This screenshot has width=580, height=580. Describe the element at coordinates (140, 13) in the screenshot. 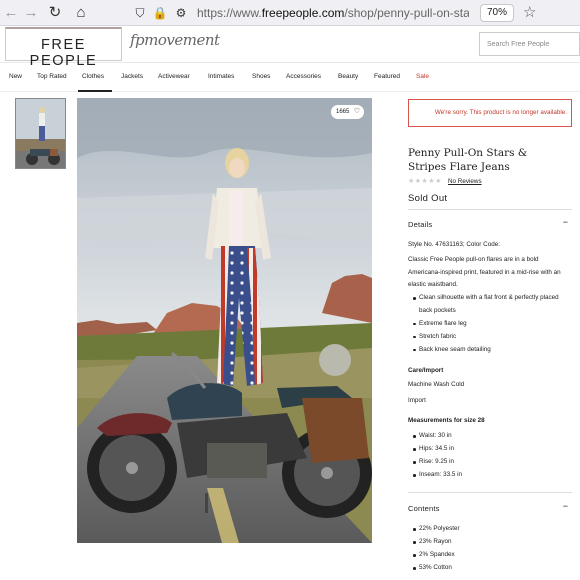

I see `shield-icon: ⛉` at that location.